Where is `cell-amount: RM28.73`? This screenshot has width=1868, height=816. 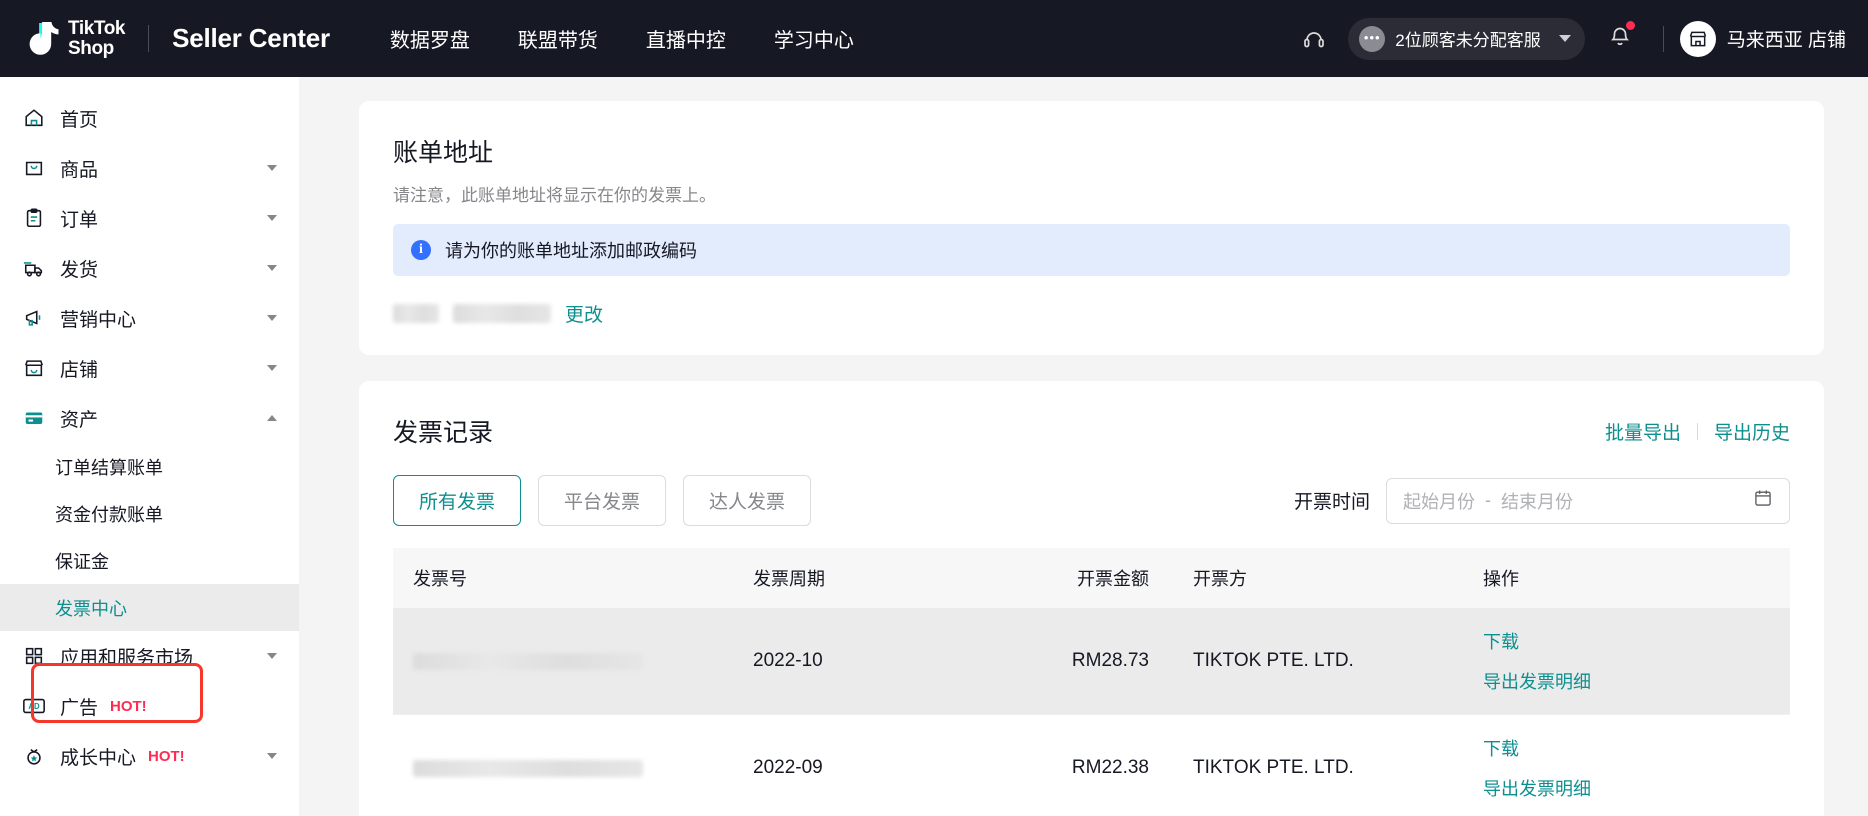 cell-amount: RM28.73 is located at coordinates (1078, 661).